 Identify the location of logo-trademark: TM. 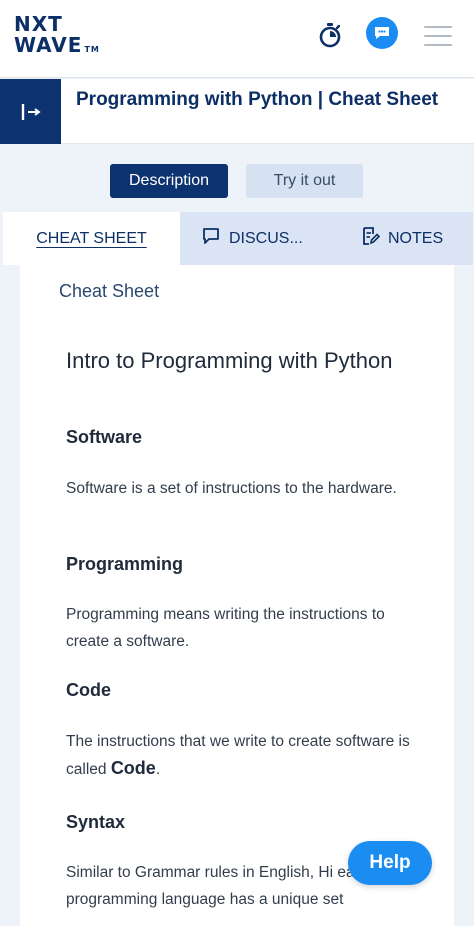
(92, 49).